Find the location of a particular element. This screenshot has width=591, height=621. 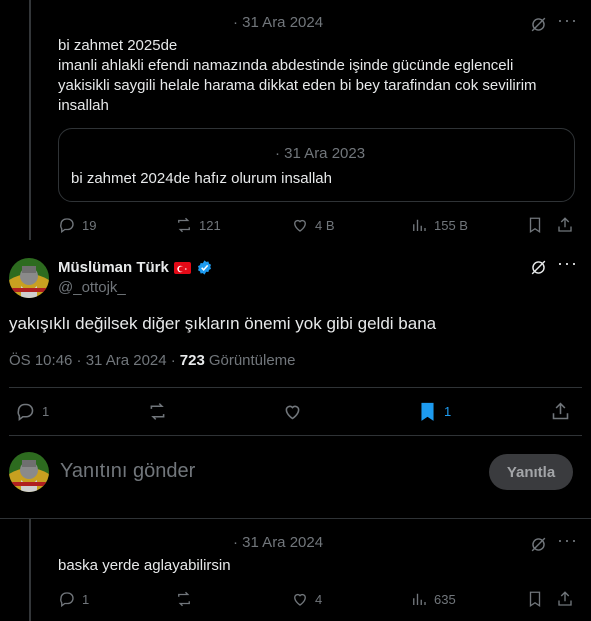

composer-avatar is located at coordinates (29, 472).